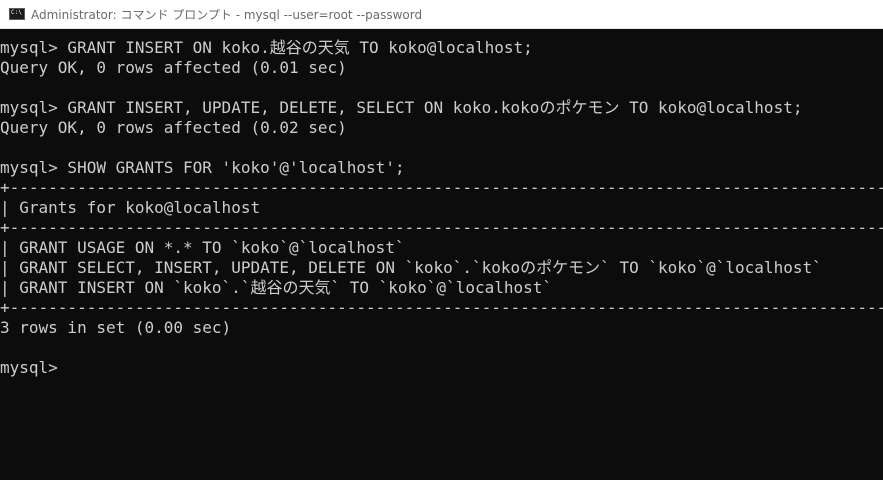 Image resolution: width=883 pixels, height=480 pixels. Describe the element at coordinates (130, 207) in the screenshot. I see `table-header: | Grants for koko@localhost` at that location.